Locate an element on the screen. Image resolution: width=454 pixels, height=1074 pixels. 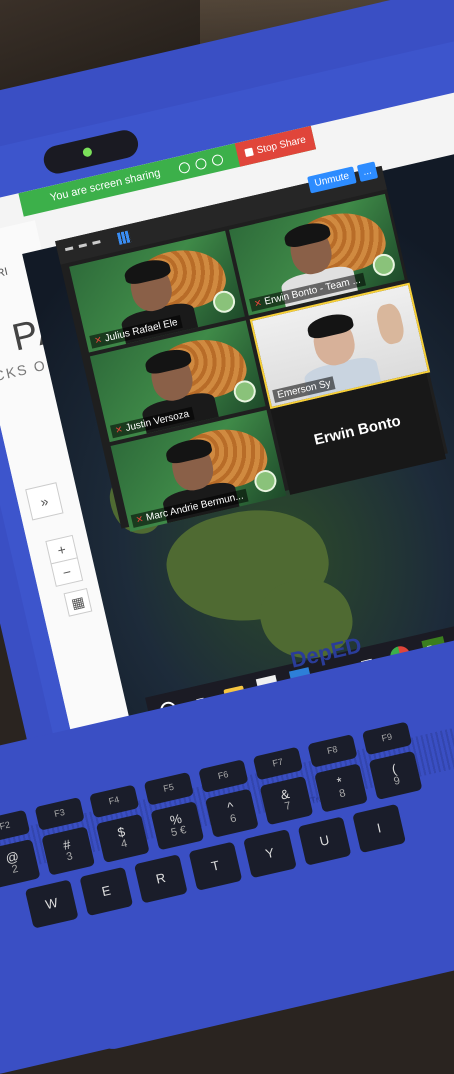
key: * 8 is located at coordinates (341, 788).